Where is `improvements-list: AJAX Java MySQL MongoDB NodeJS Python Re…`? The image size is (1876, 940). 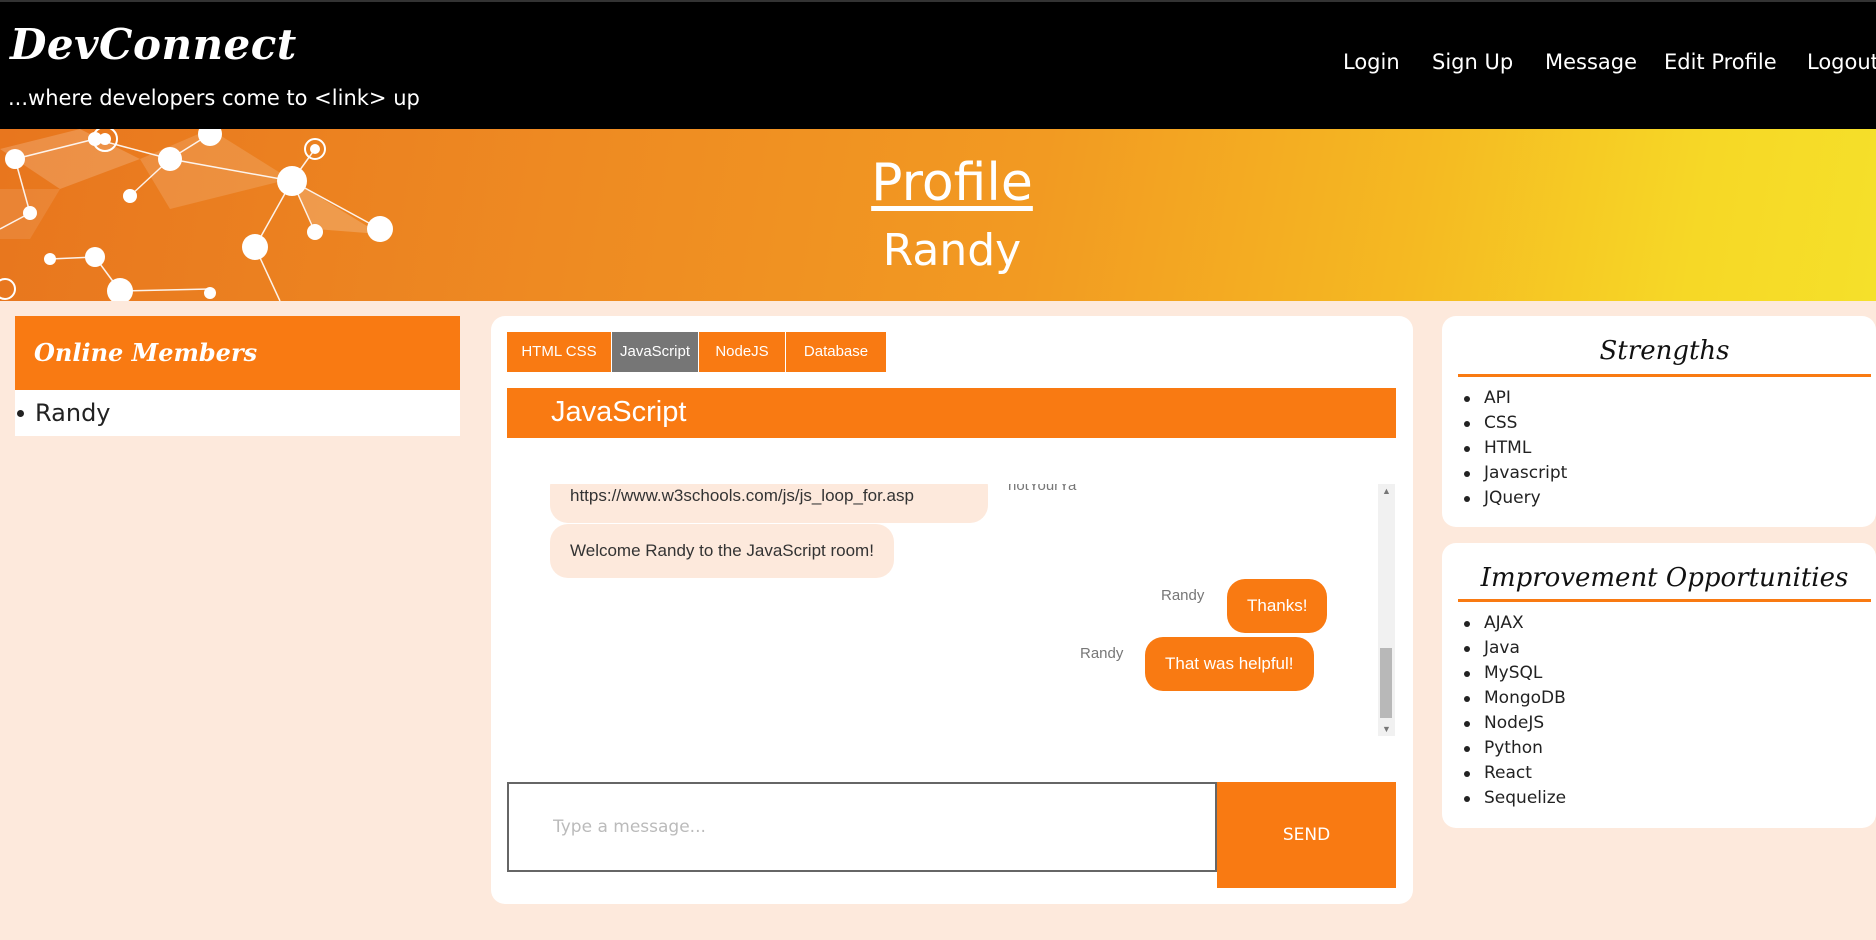
improvements-list: AJAX Java MySQL MongoDB NodeJS Python Re… is located at coordinates (1515, 711).